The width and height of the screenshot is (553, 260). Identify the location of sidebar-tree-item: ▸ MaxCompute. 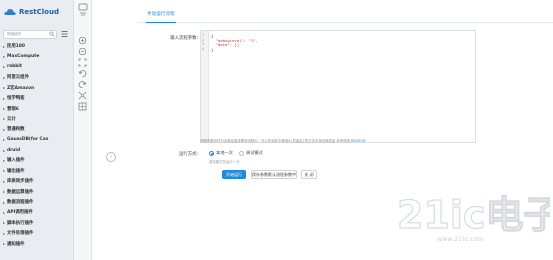
(36, 56).